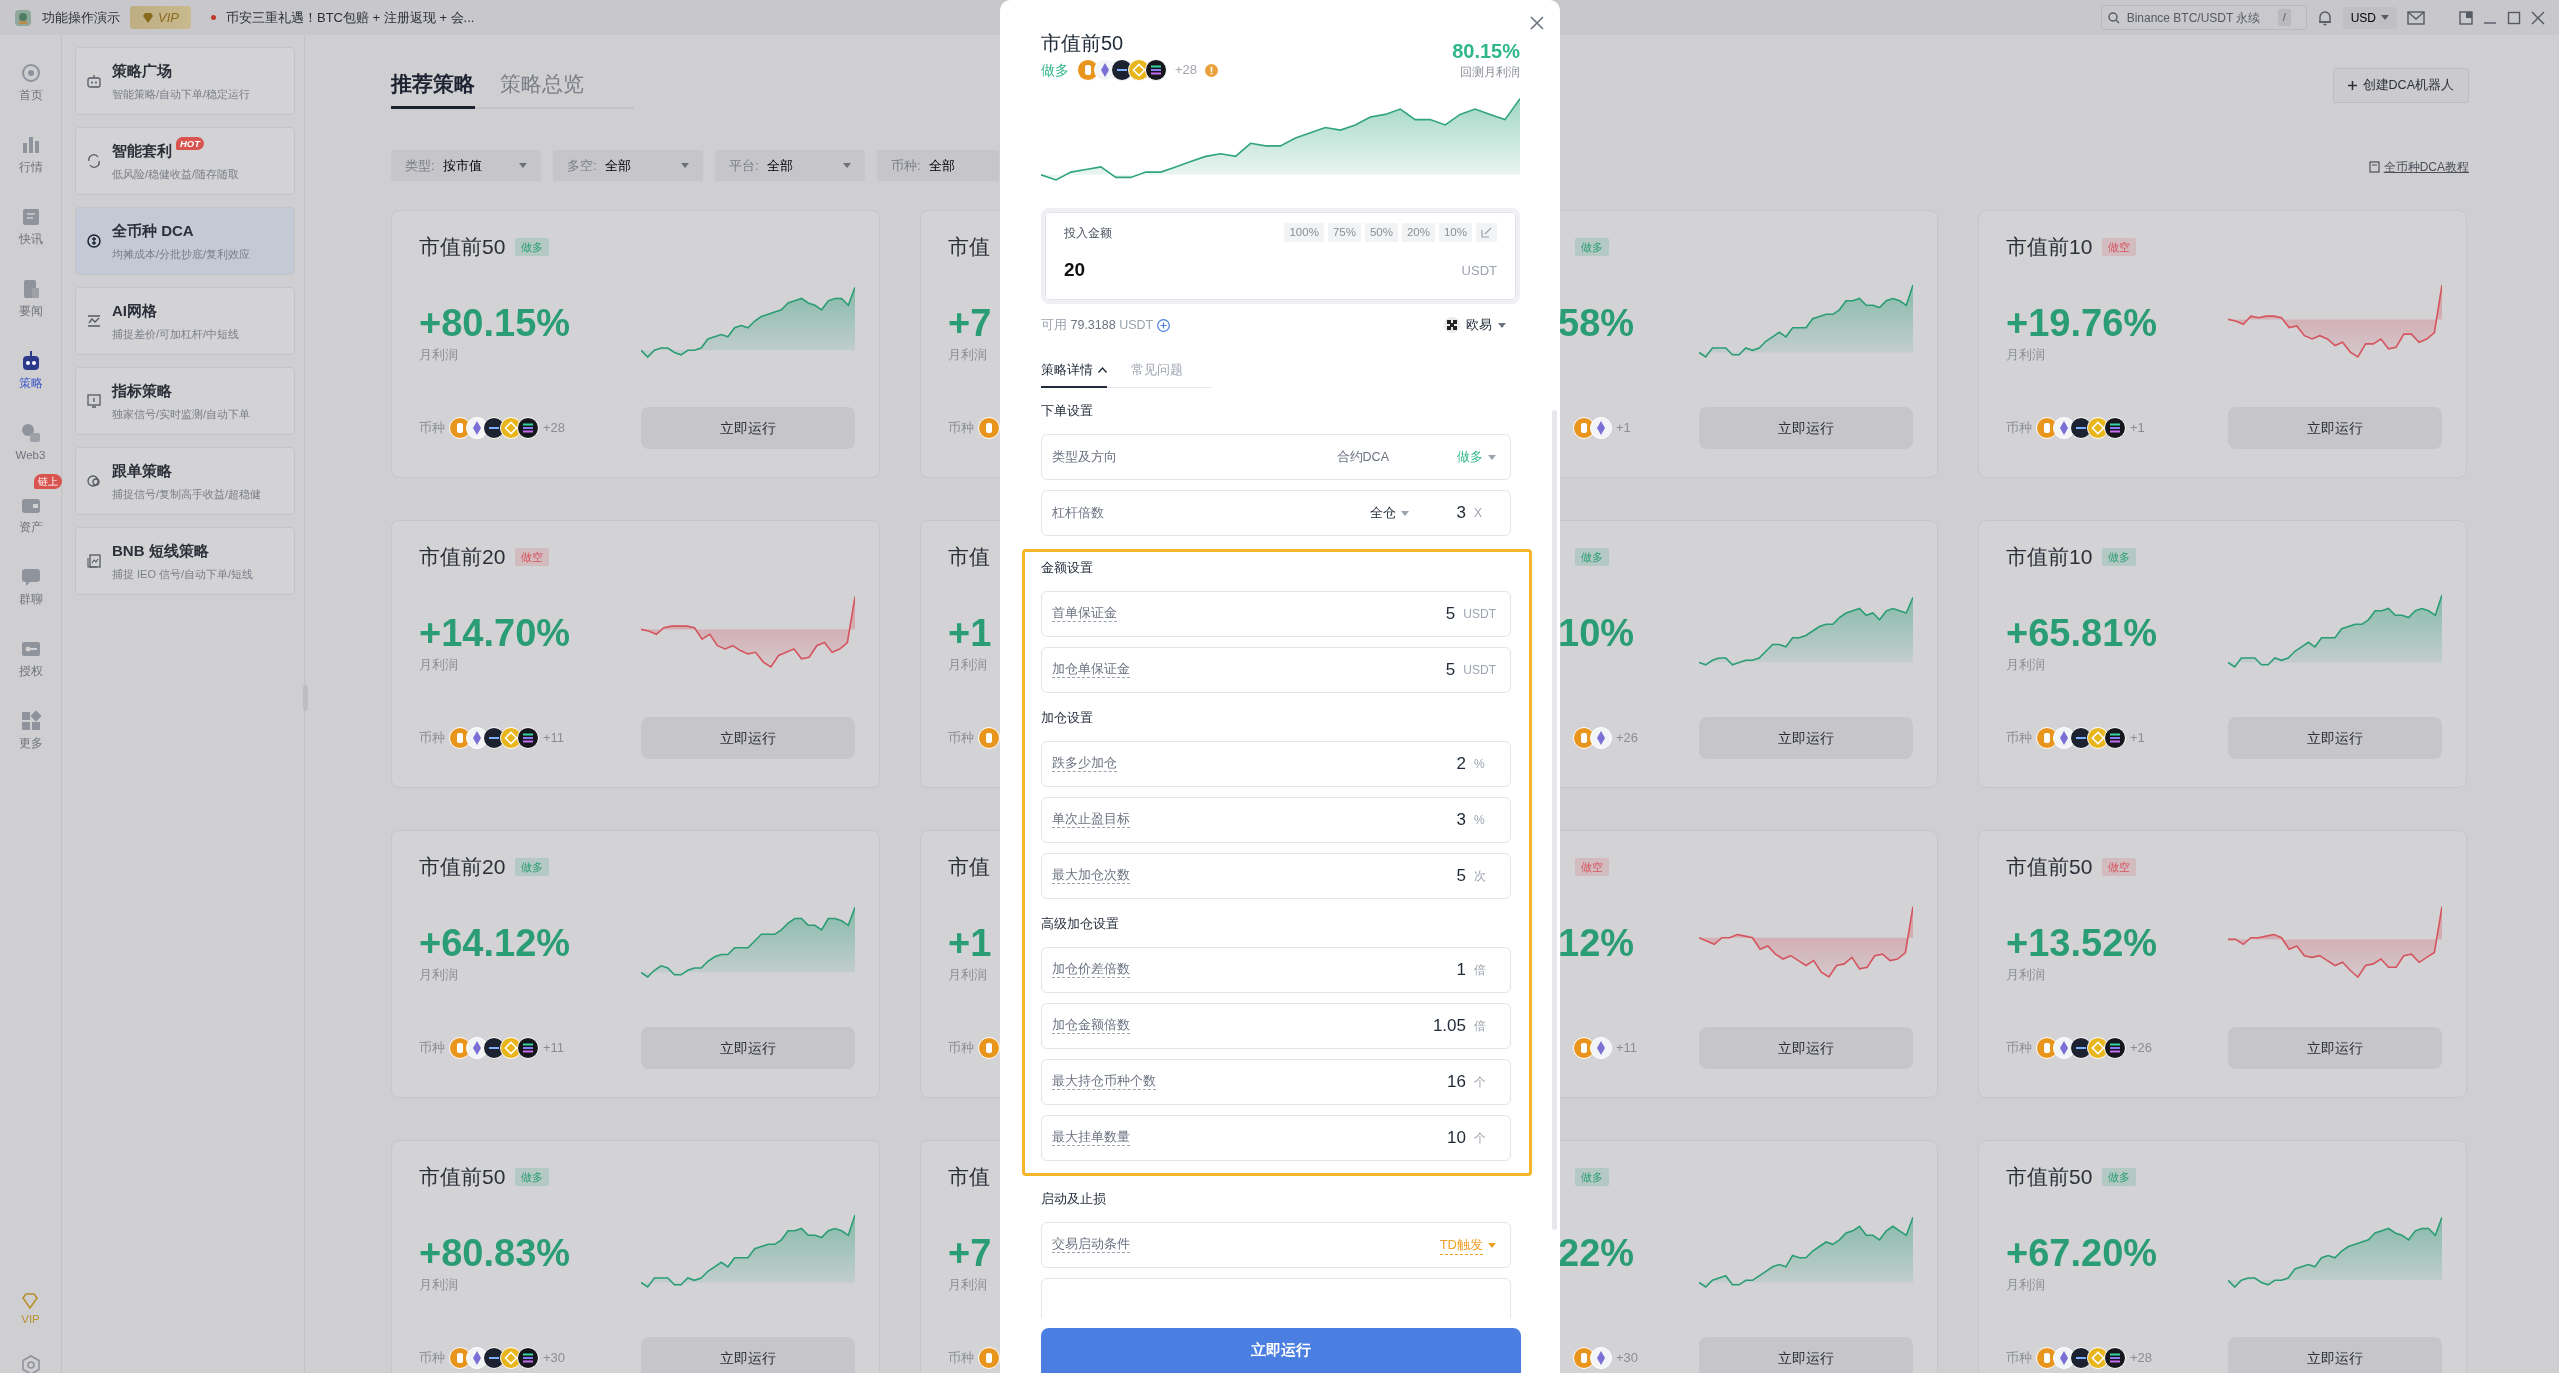 The height and width of the screenshot is (1373, 2559). Describe the element at coordinates (628, 165) in the screenshot. I see `filter-dropdown: 多空: 全部` at that location.